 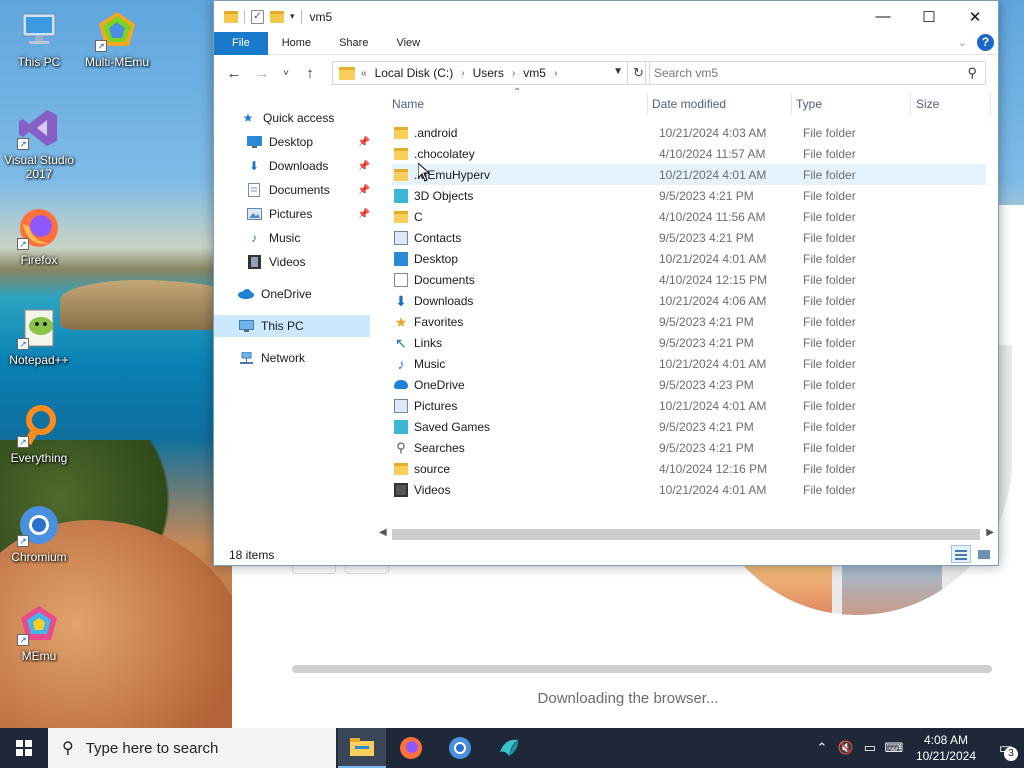 What do you see at coordinates (308, 166) in the screenshot?
I see `sidebar-item-downloads: ⬇ Downloads 📌` at bounding box center [308, 166].